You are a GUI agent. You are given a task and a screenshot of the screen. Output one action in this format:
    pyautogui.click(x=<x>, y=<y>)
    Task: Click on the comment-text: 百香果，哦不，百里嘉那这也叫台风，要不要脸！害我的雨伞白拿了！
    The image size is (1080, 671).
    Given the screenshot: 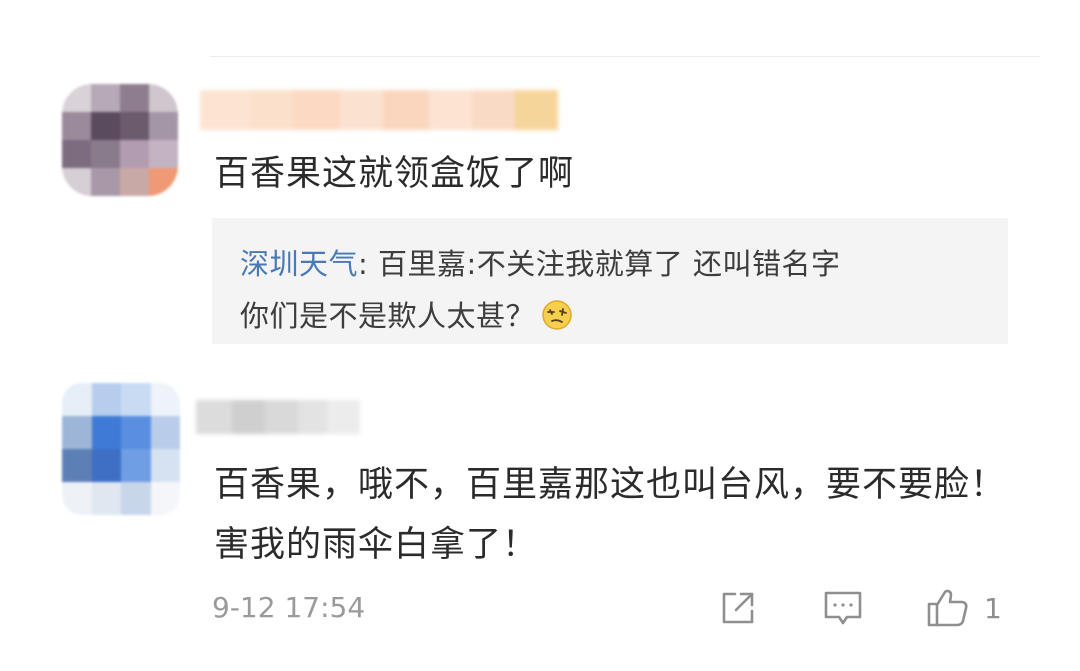 What is the action you would take?
    pyautogui.click(x=610, y=515)
    